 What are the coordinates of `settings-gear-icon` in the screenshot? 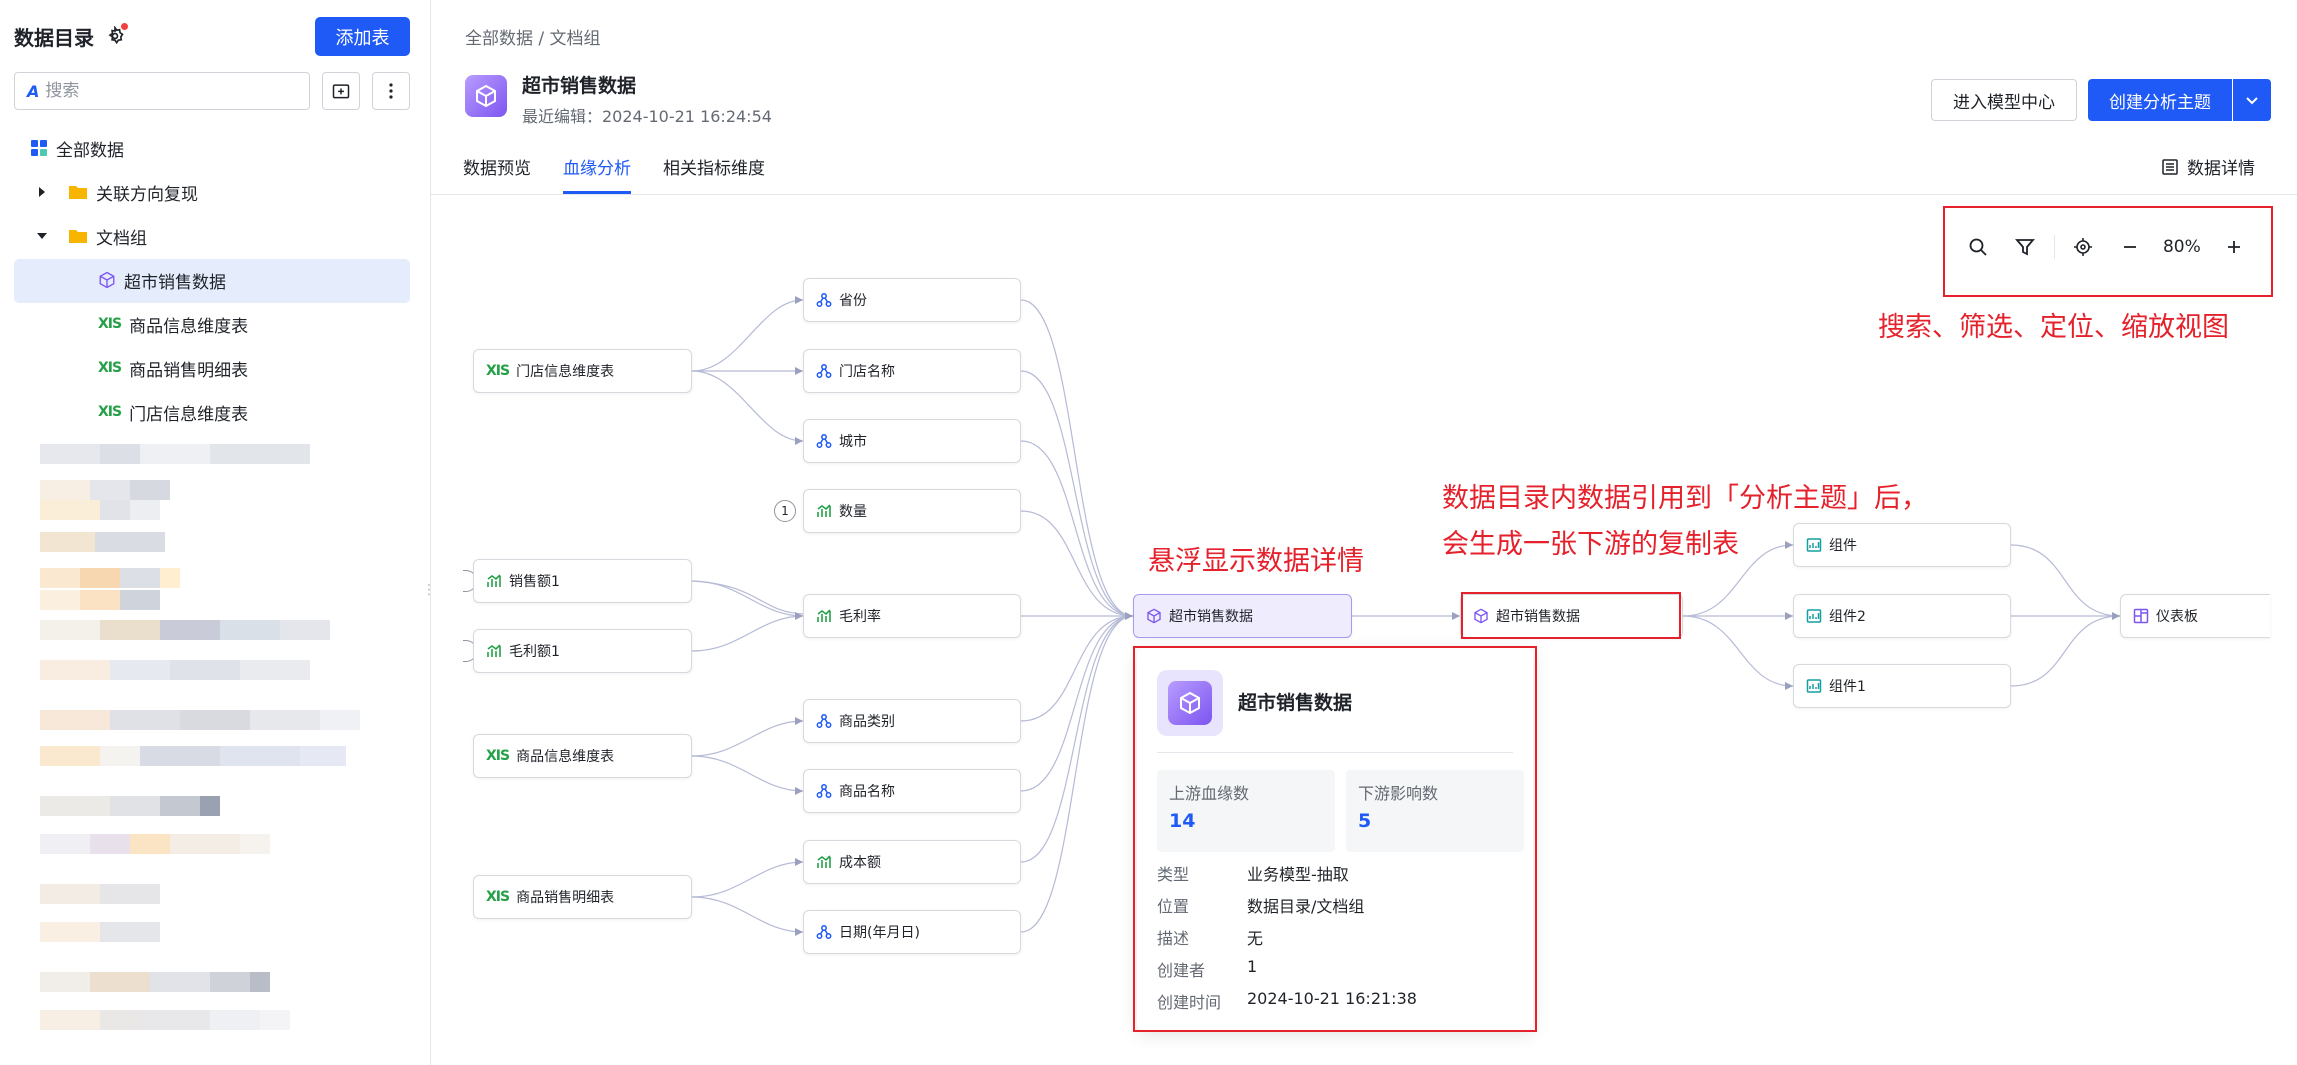 It's located at (116, 35).